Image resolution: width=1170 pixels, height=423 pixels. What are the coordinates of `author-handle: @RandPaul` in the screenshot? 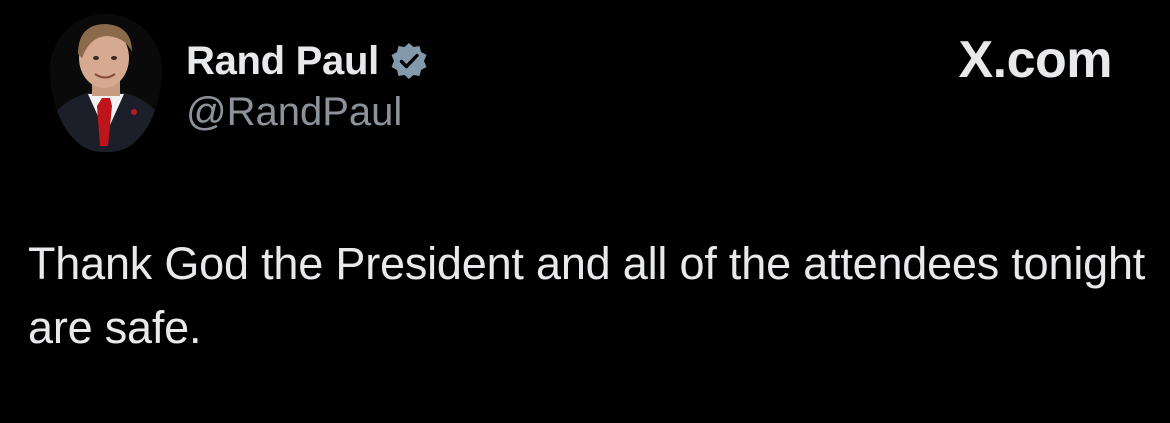 It's located at (294, 112).